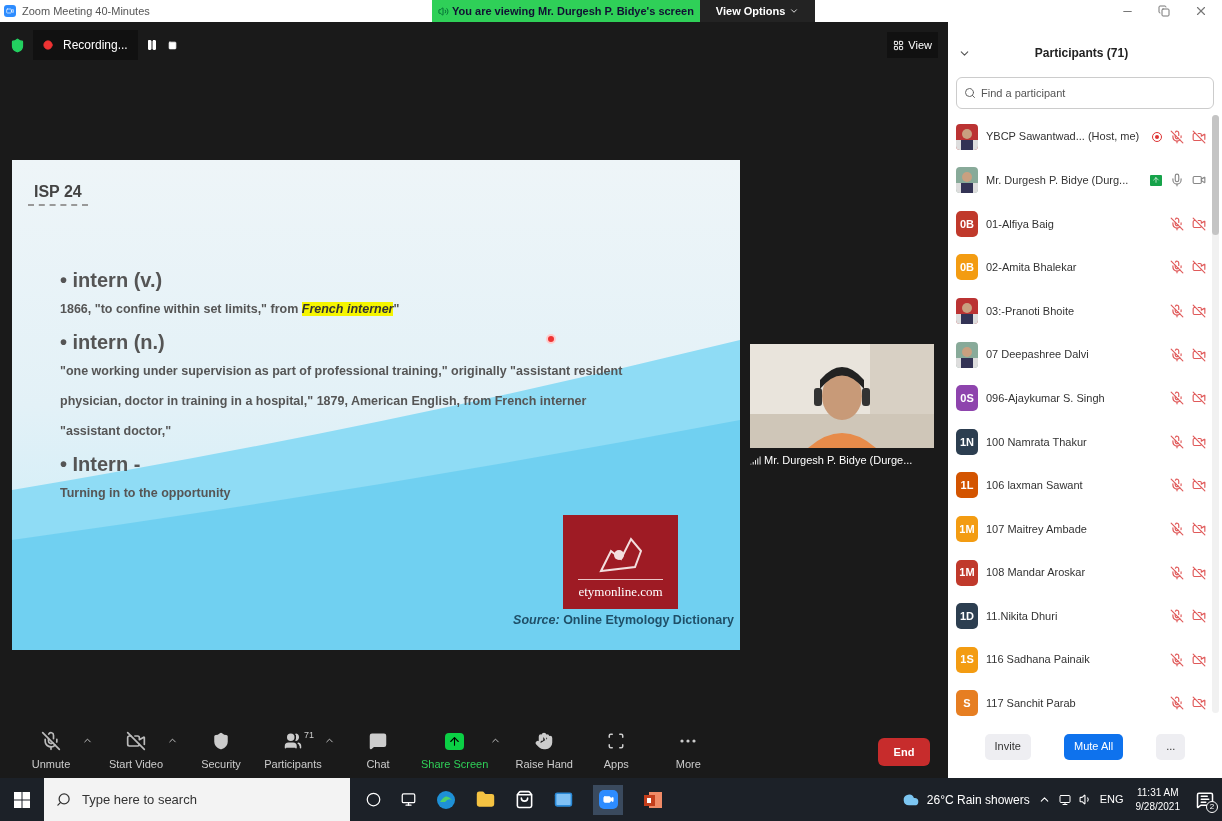 The image size is (1222, 821). What do you see at coordinates (221, 741) in the screenshot?
I see `shield-icon` at bounding box center [221, 741].